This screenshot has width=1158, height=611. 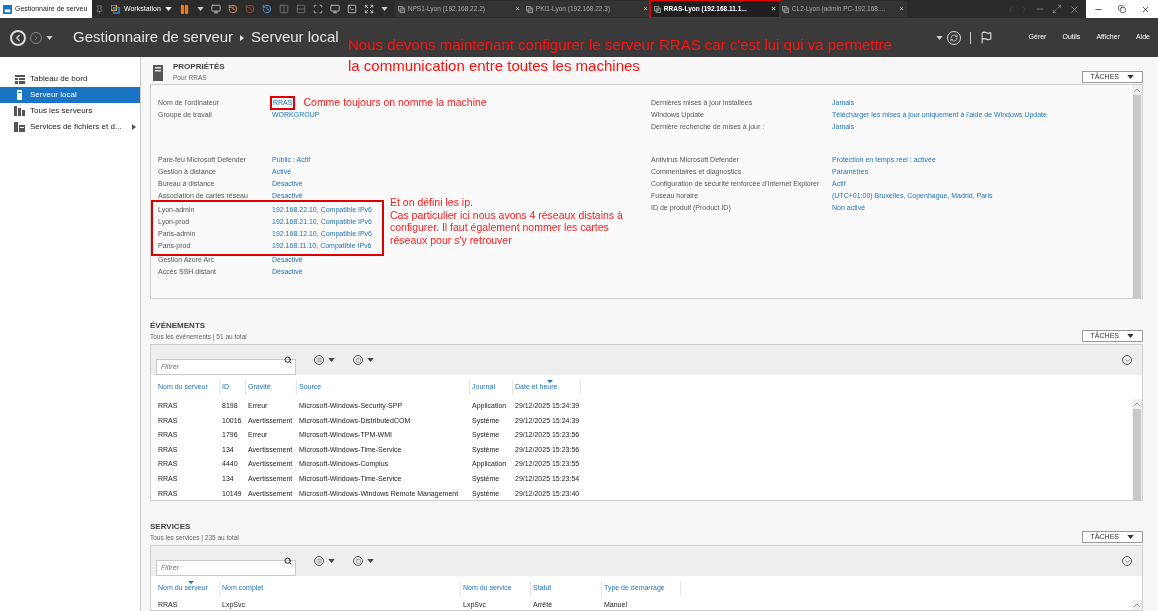 I want to click on workstation-logo-icon, so click(x=115, y=9).